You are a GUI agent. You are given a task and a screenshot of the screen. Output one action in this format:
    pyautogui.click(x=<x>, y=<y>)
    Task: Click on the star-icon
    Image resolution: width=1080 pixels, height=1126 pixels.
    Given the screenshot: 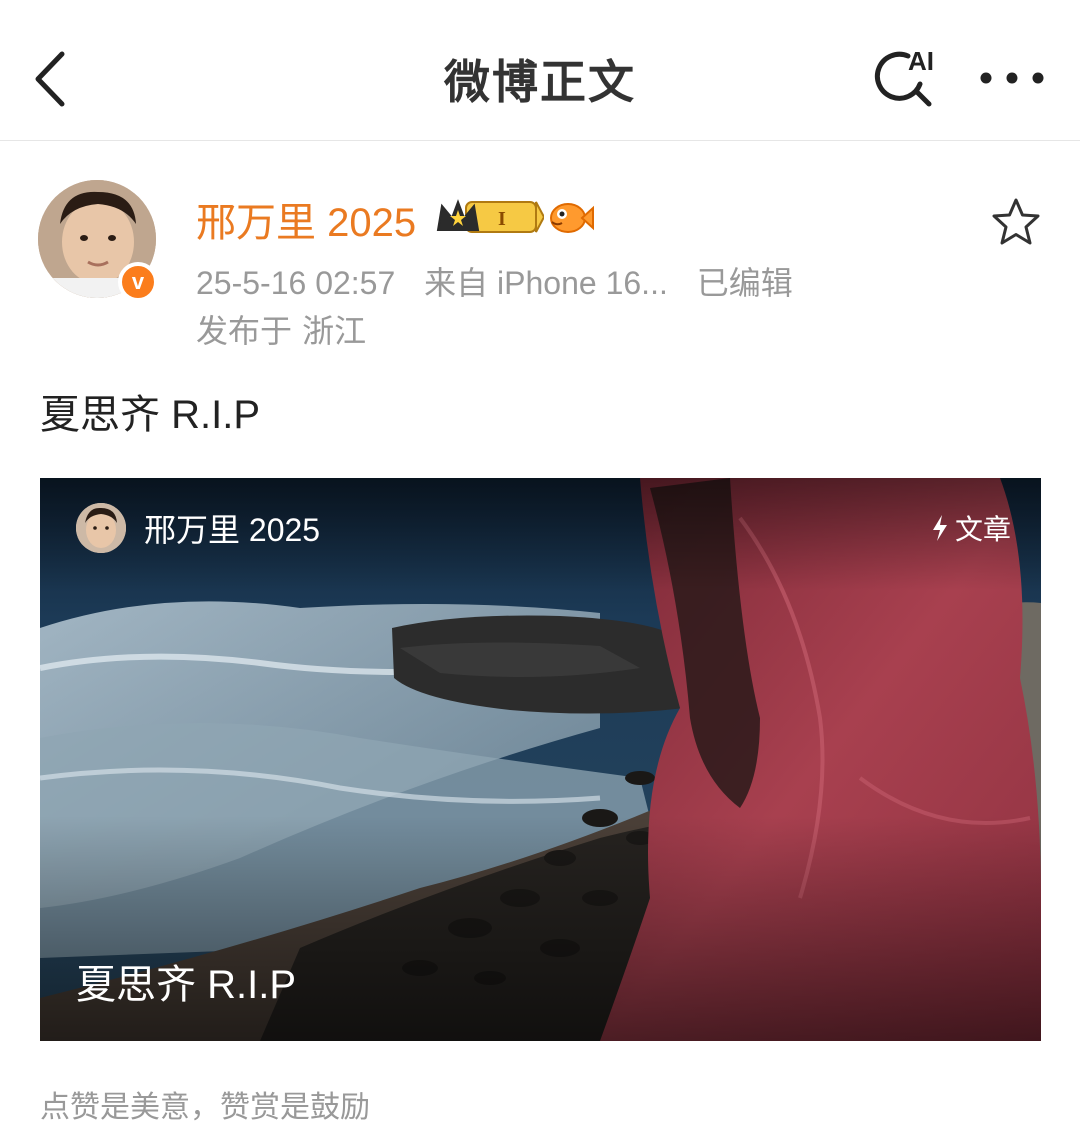 What is the action you would take?
    pyautogui.click(x=1016, y=221)
    